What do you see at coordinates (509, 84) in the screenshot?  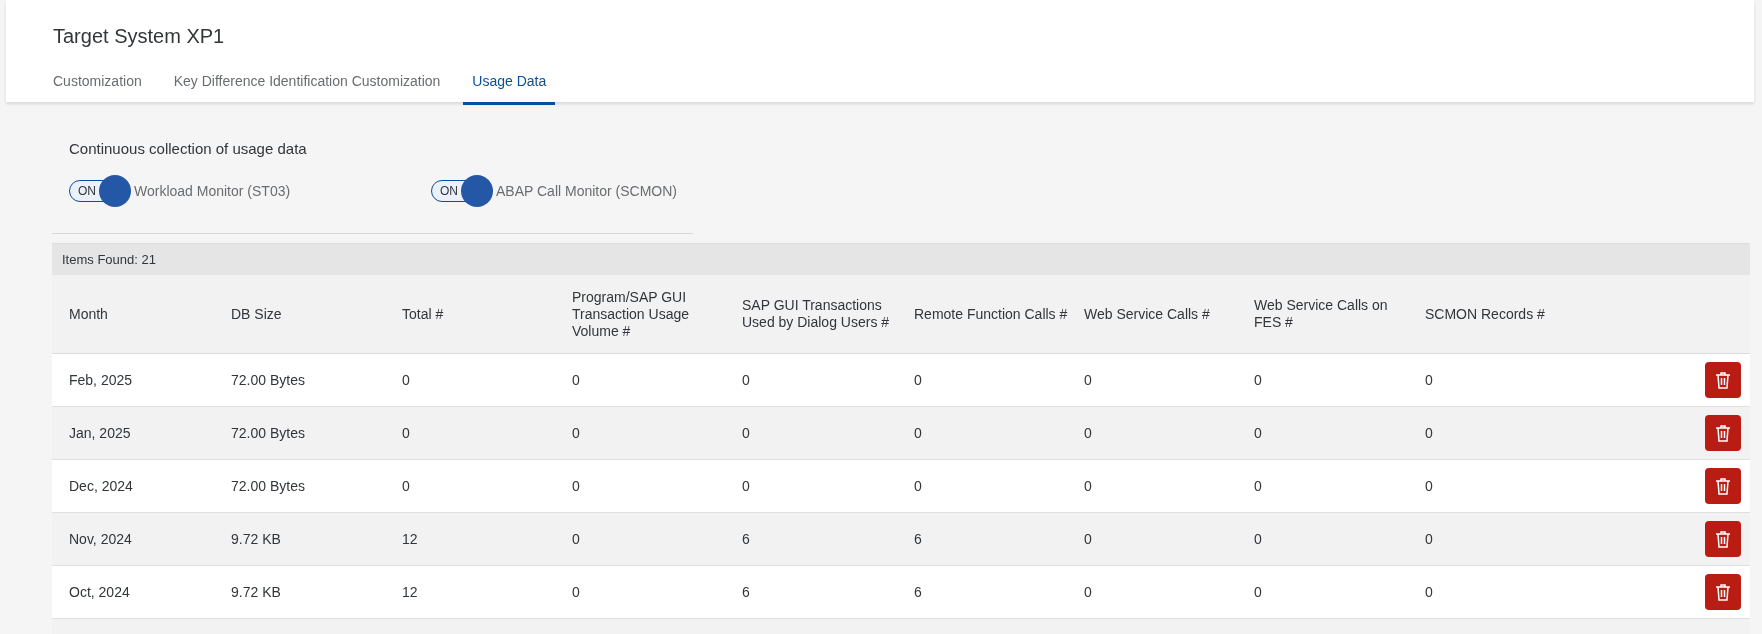 I see `tab: Usage Data` at bounding box center [509, 84].